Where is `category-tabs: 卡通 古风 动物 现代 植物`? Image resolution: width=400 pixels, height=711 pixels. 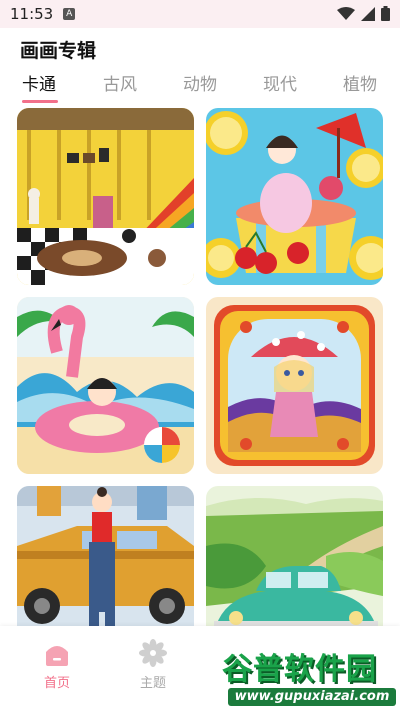 category-tabs: 卡通 古风 动物 现代 植物 is located at coordinates (200, 86).